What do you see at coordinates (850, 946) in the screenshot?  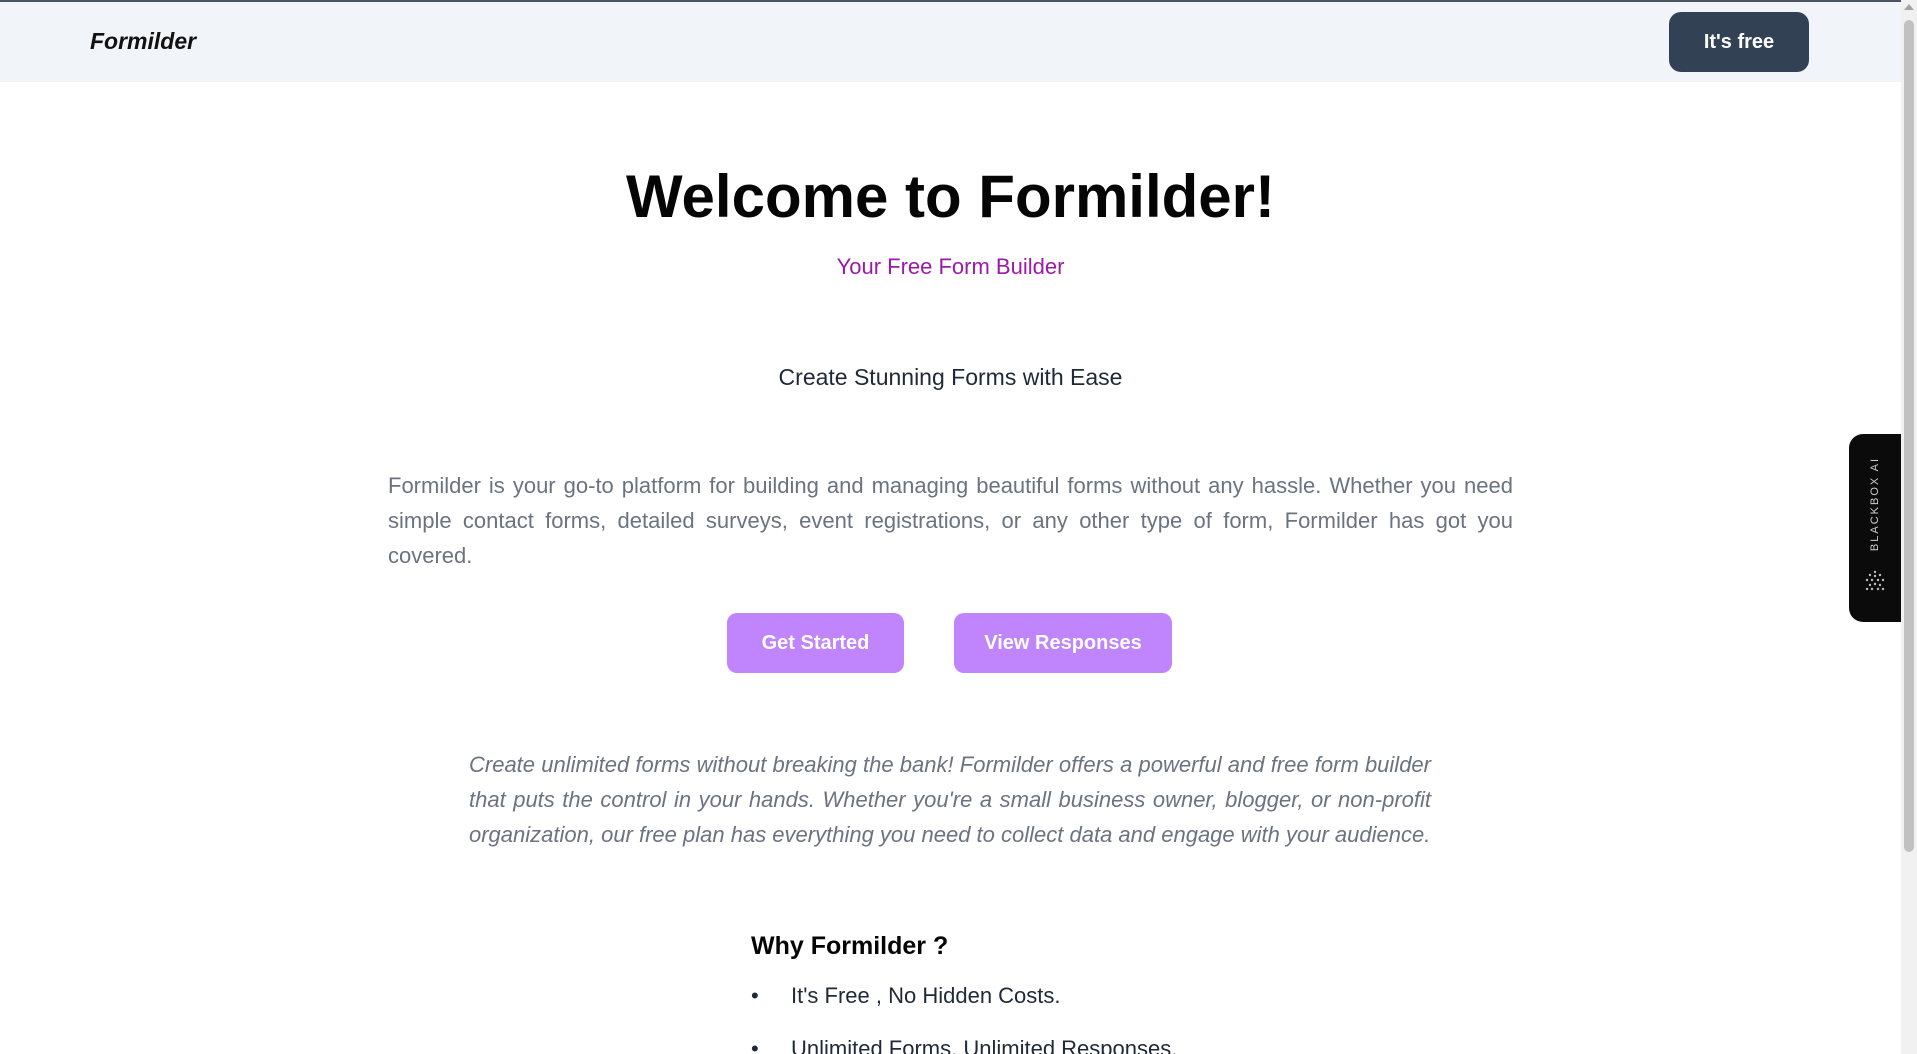 I see `why-section-title: Why Formilder ?` at bounding box center [850, 946].